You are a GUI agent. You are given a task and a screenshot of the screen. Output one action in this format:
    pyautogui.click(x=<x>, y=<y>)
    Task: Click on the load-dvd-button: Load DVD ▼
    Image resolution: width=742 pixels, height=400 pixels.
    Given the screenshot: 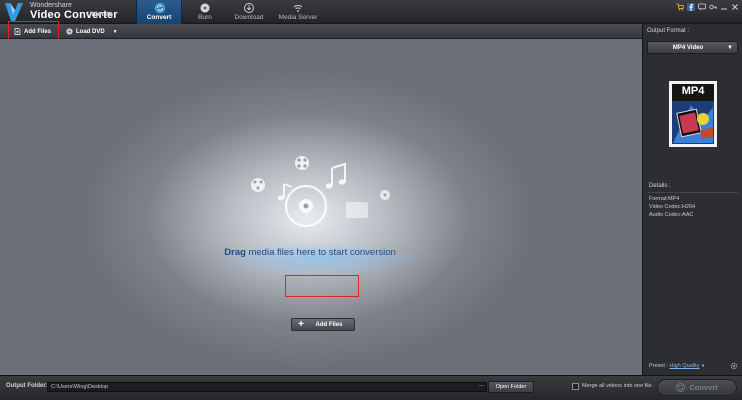 What is the action you would take?
    pyautogui.click(x=92, y=31)
    